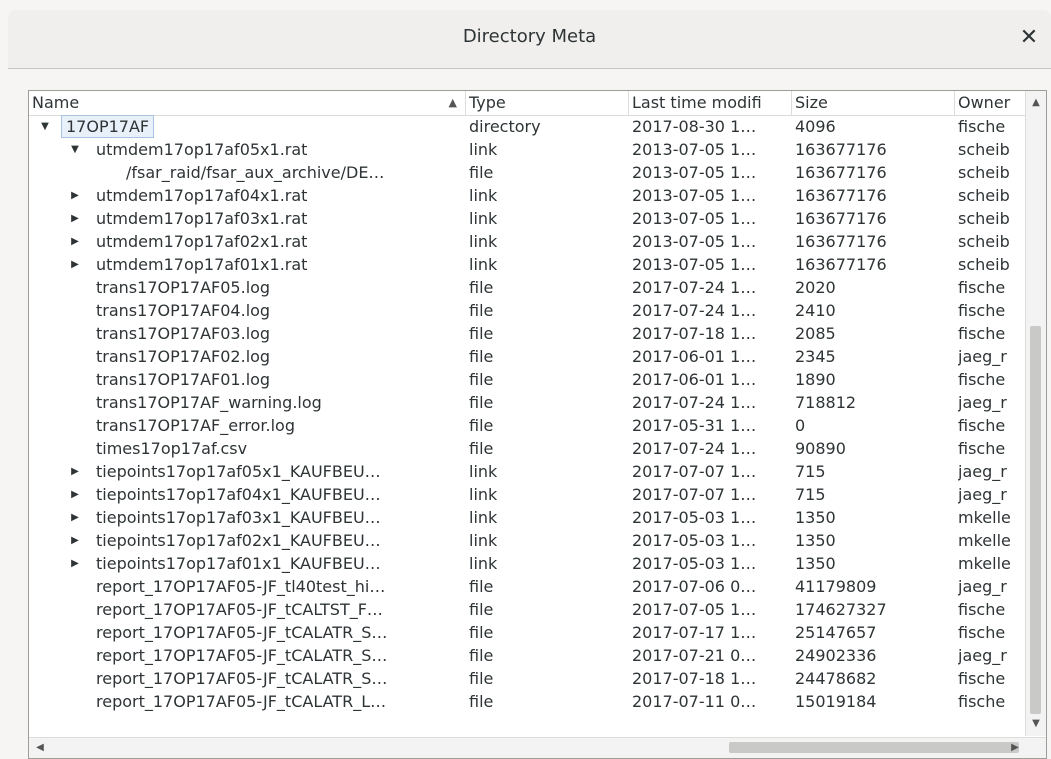  Describe the element at coordinates (990, 103) in the screenshot. I see `column-header-owner: Owner` at that location.